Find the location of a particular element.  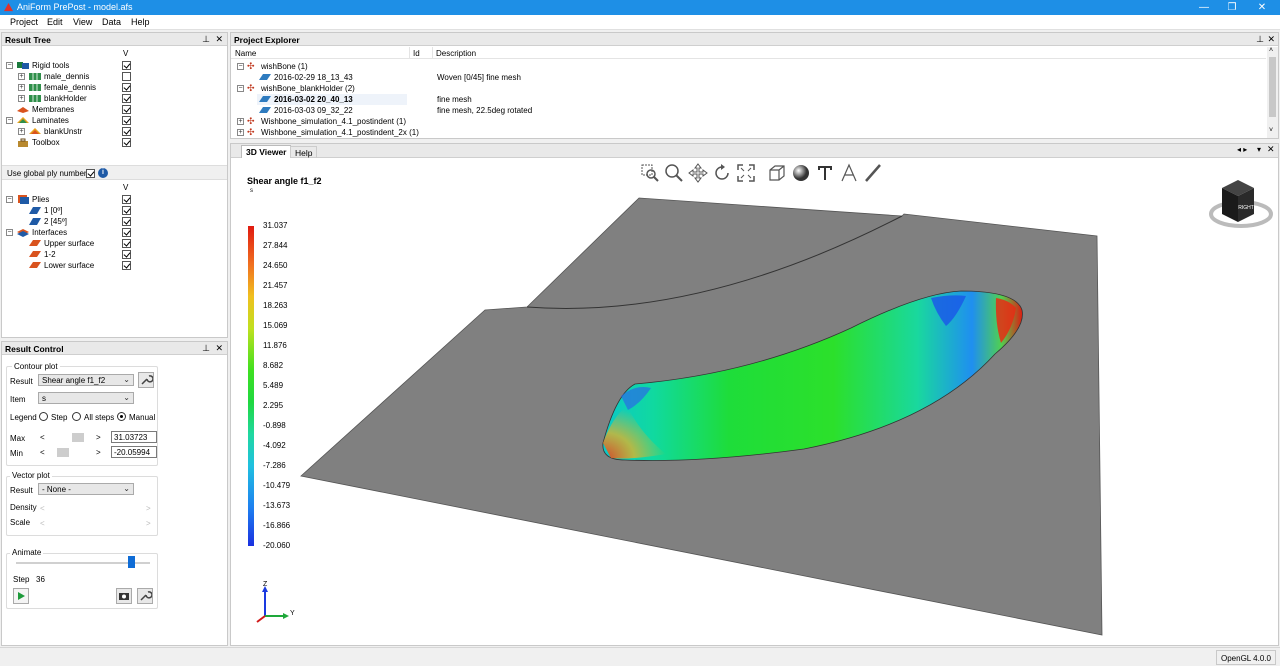

tab-menu-icon: ▾ is located at coordinates (1259, 149).